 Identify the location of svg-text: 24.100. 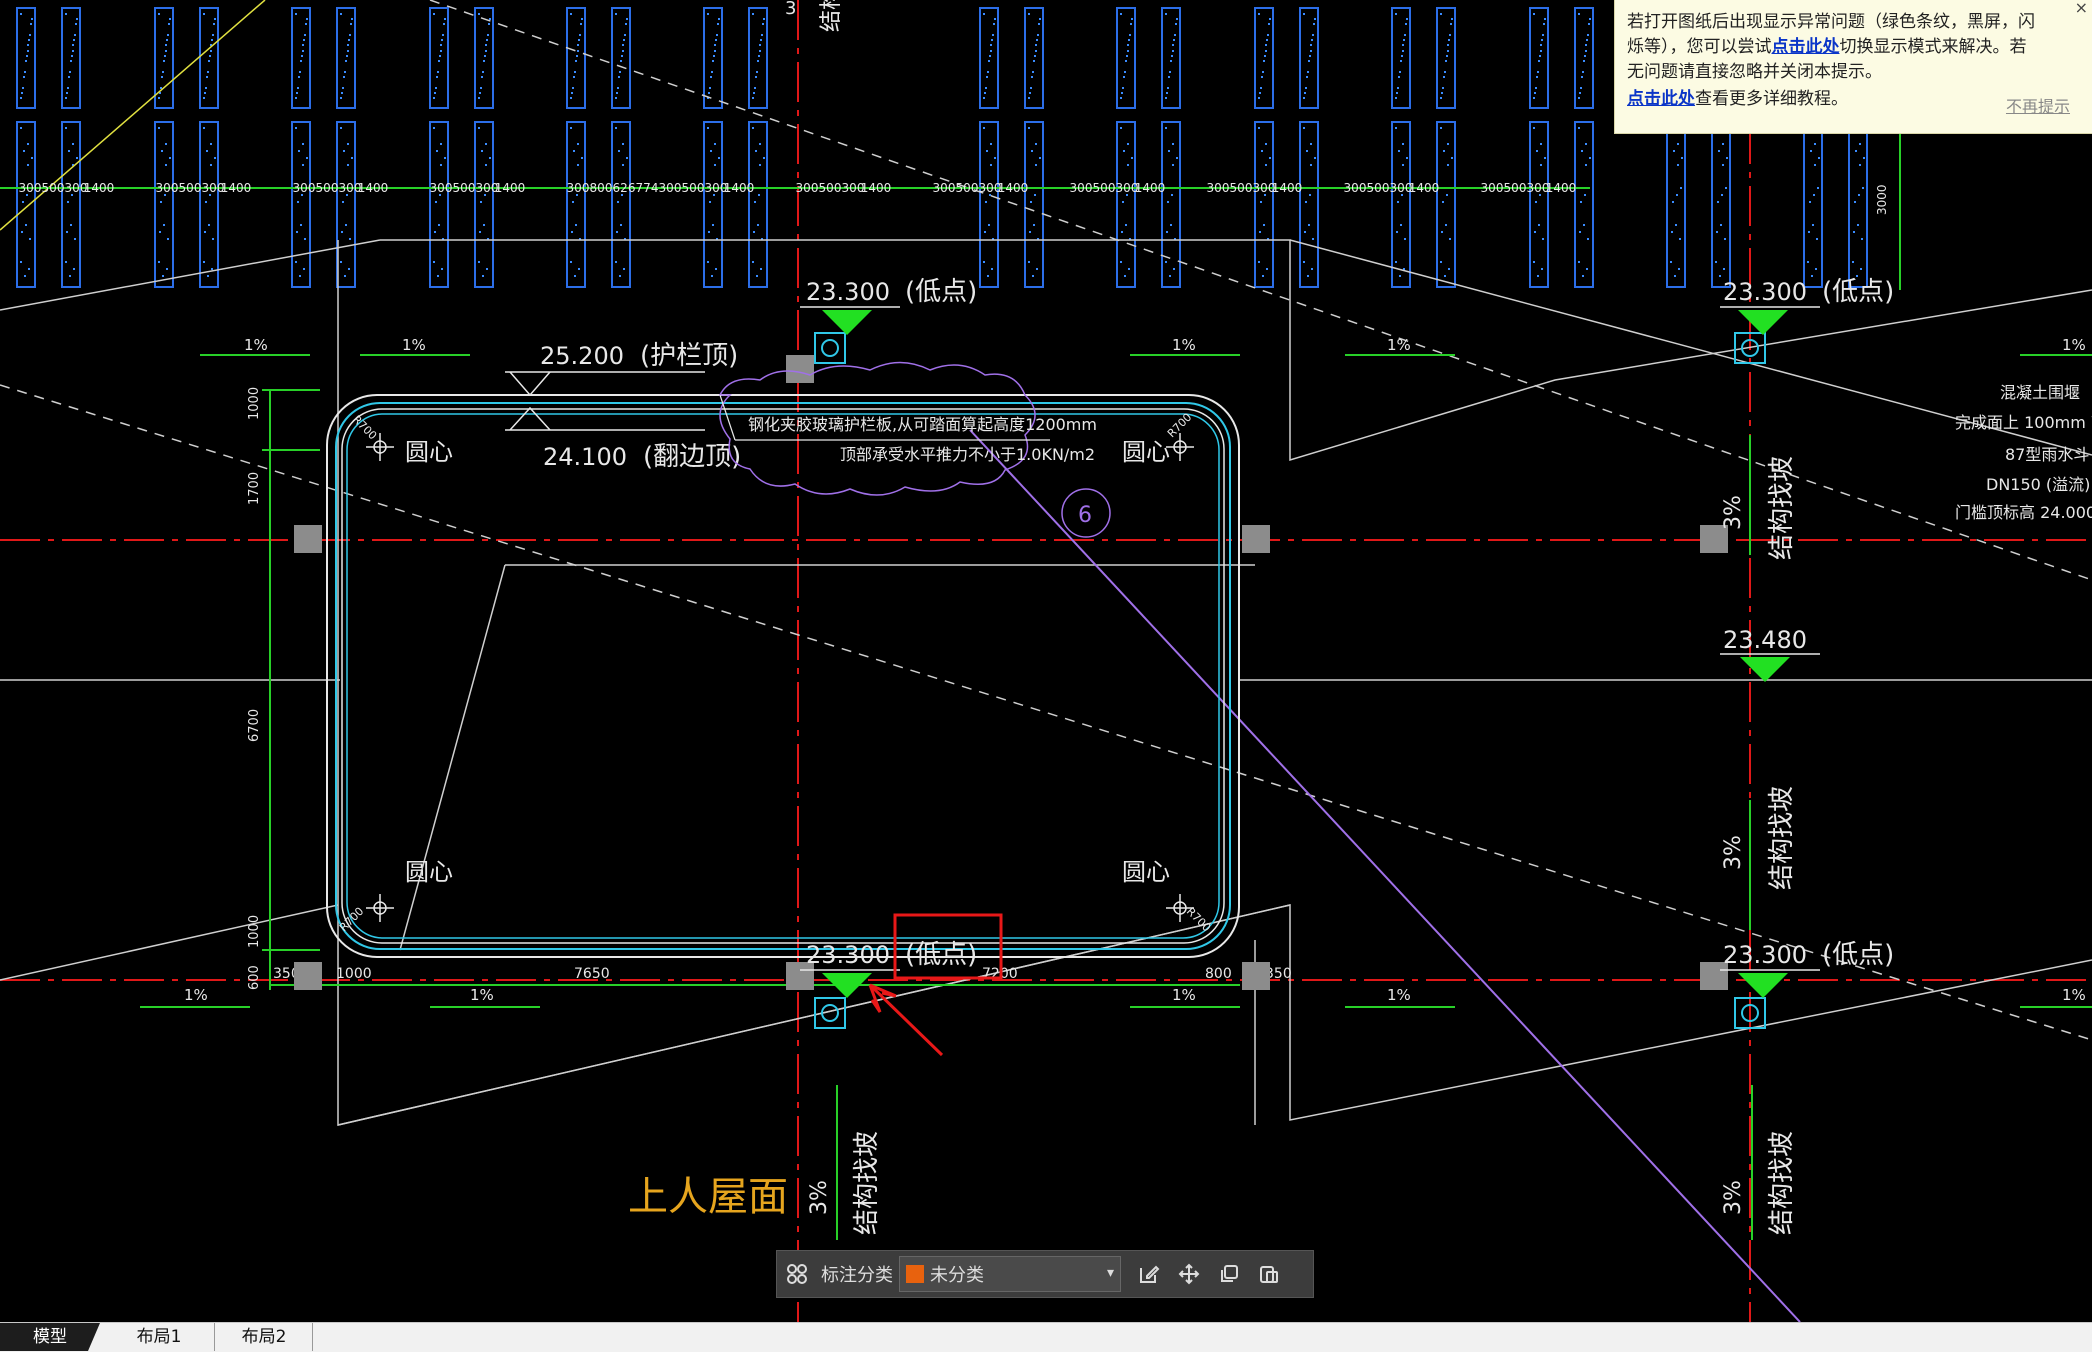
(585, 457).